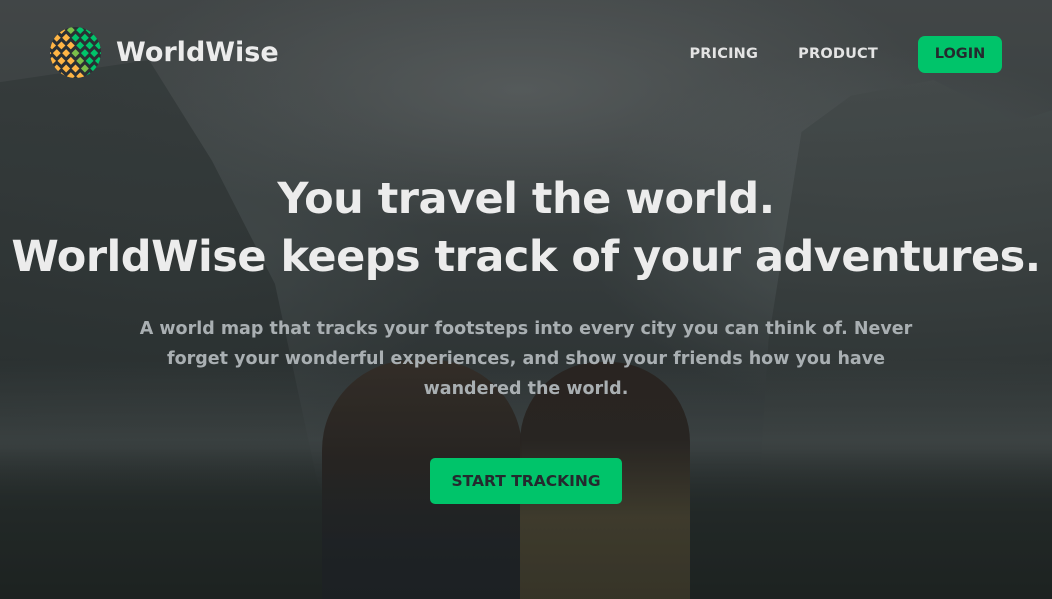 Image resolution: width=1052 pixels, height=599 pixels. Describe the element at coordinates (723, 54) in the screenshot. I see `nav-pricing-link: PRICING` at that location.